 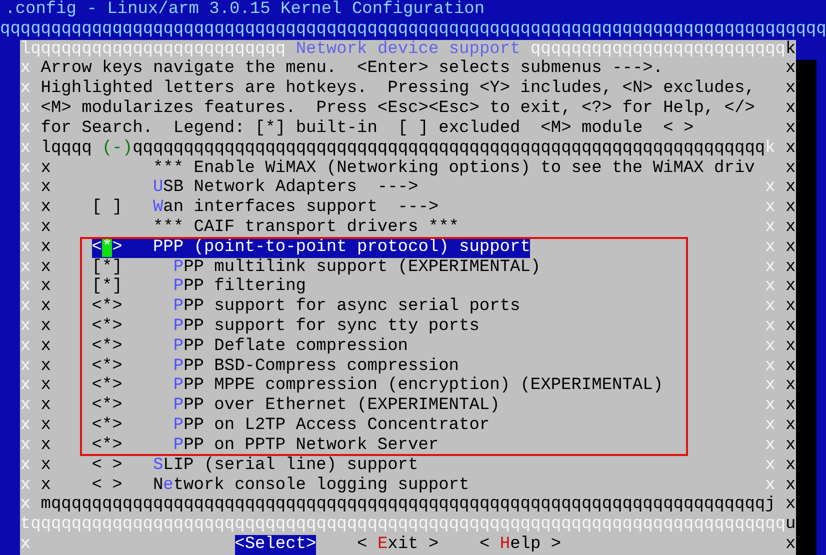 What do you see at coordinates (398, 544) in the screenshot?
I see `dialog-button: < Exit >` at bounding box center [398, 544].